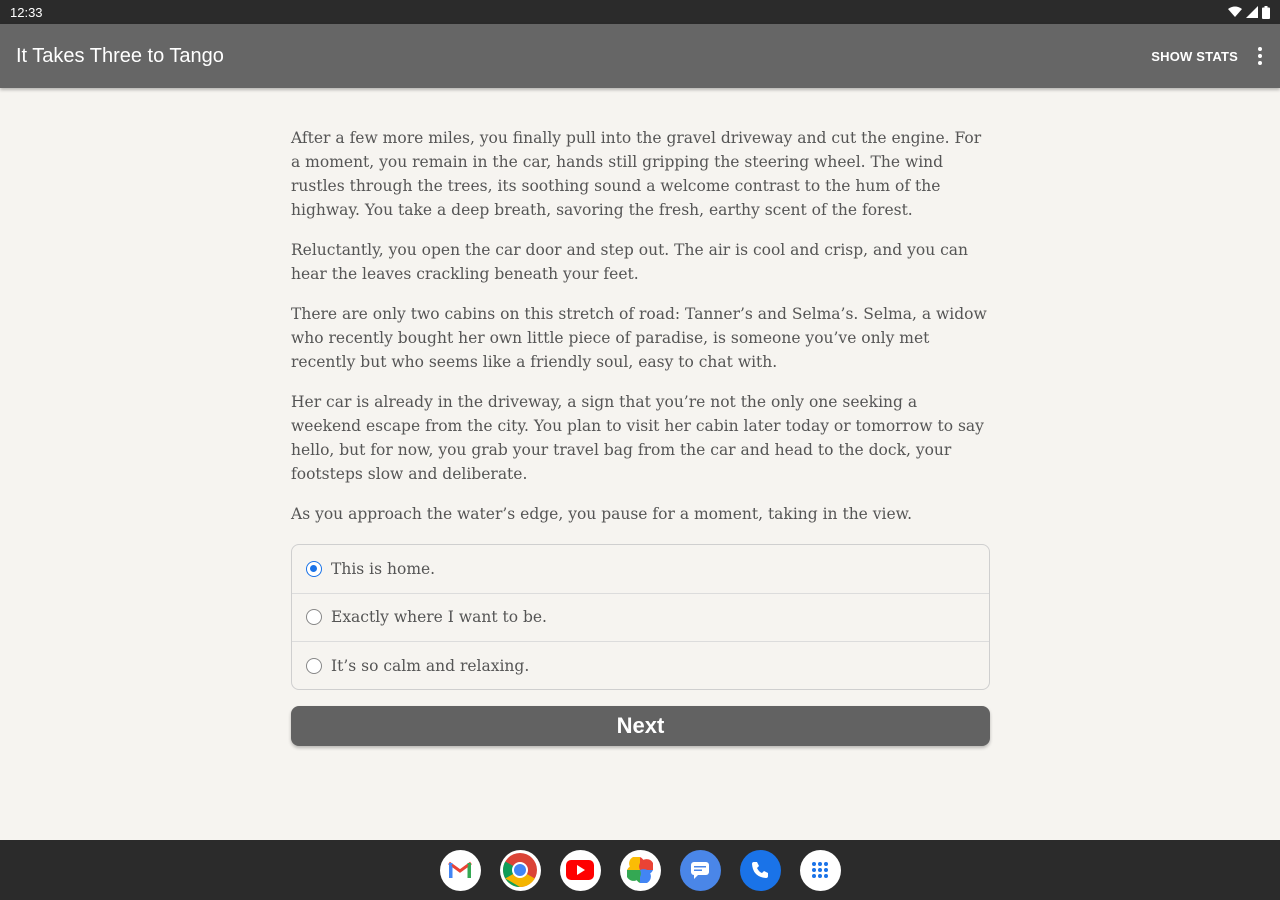  What do you see at coordinates (383, 568) in the screenshot?
I see `choice-label: This is home.` at bounding box center [383, 568].